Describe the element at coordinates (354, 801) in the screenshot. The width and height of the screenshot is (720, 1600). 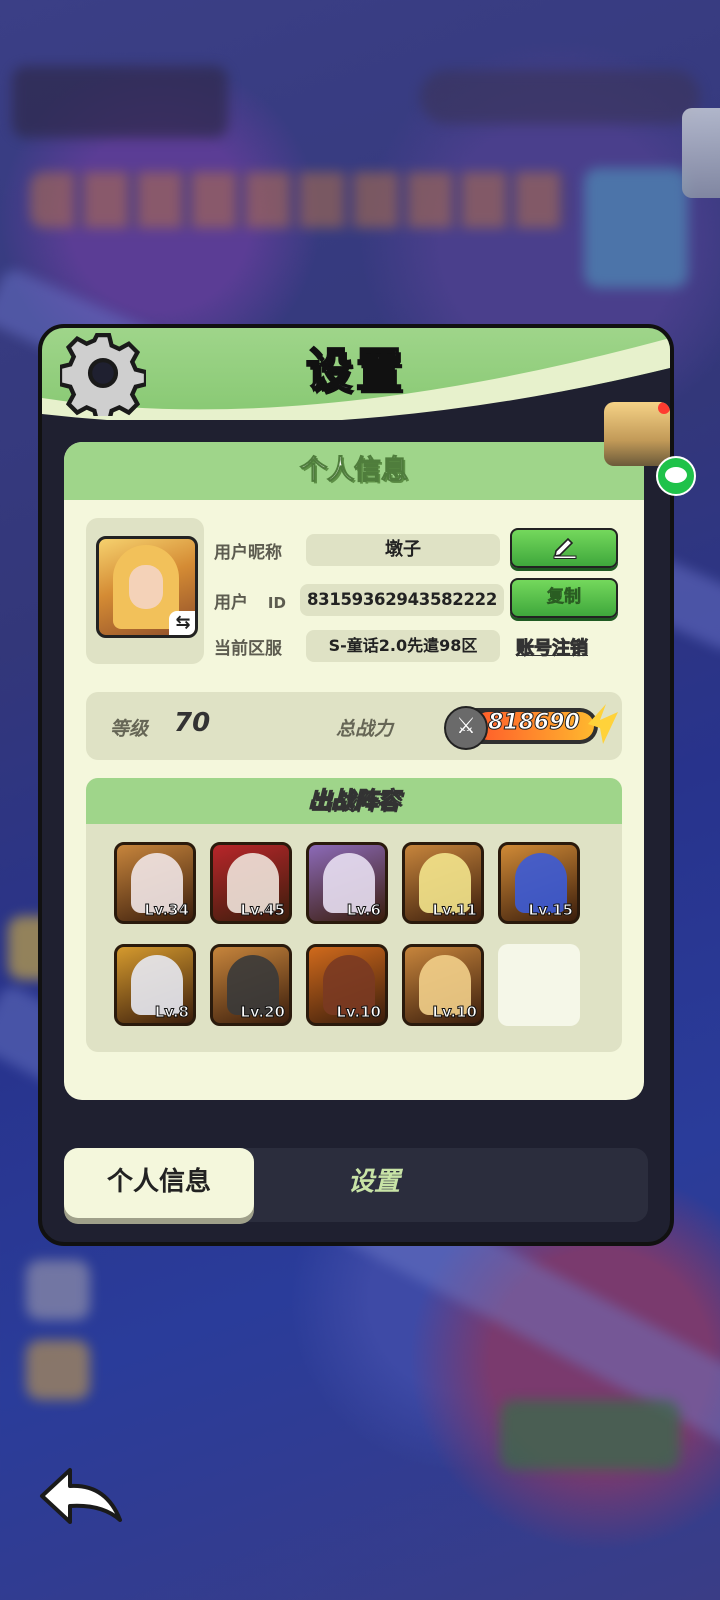
I see `lineup-heading: 出战阵容` at that location.